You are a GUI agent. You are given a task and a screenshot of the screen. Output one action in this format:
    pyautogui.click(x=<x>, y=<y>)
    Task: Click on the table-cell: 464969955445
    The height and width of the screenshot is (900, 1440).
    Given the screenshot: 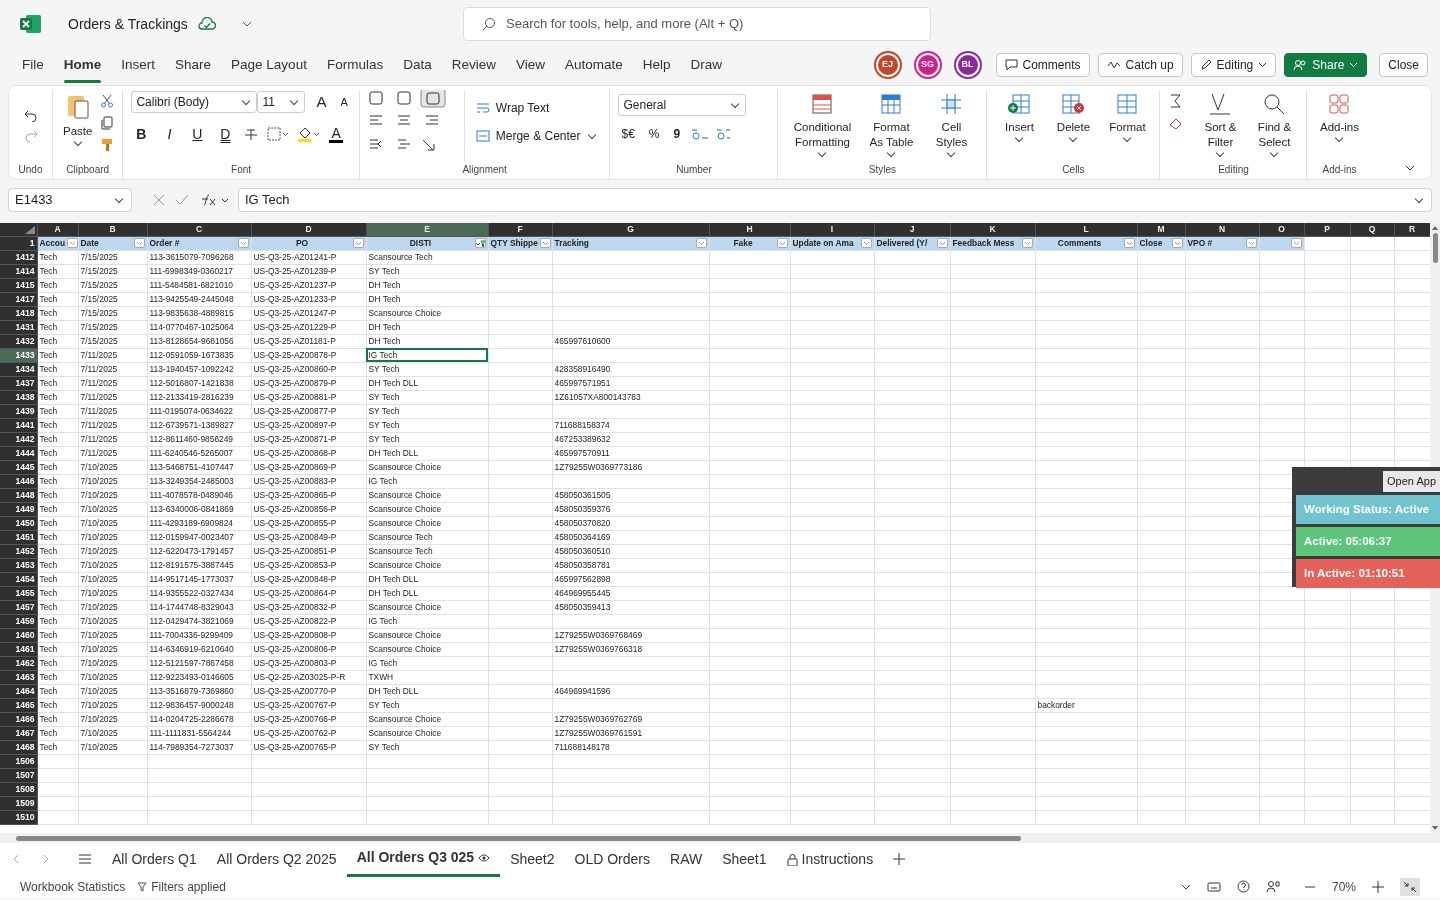 What is the action you would take?
    pyautogui.click(x=630, y=593)
    